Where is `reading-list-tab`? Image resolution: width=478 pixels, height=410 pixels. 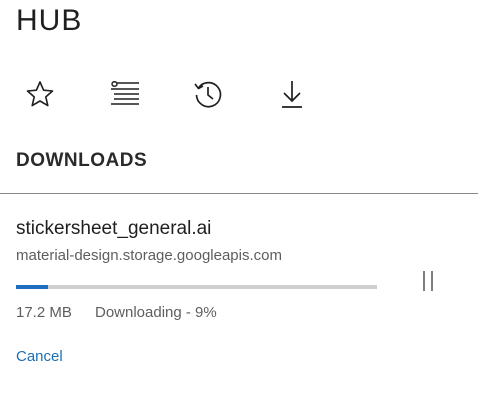 reading-list-tab is located at coordinates (125, 94).